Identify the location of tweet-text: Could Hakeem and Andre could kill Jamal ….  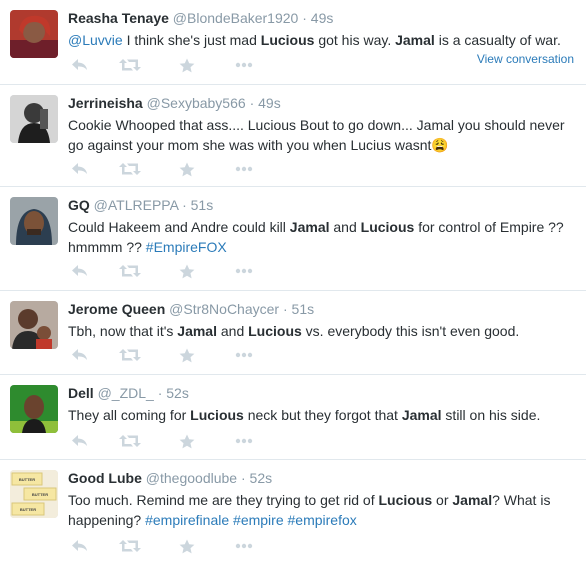
(322, 237).